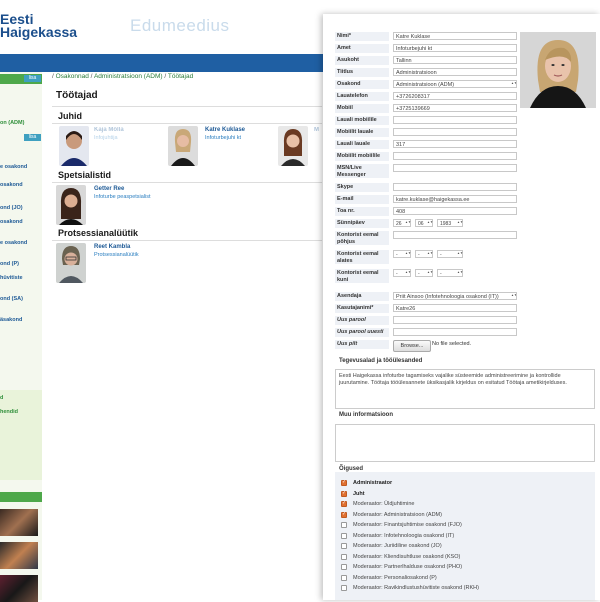 Image resolution: width=600 pixels, height=602 pixels. Describe the element at coordinates (112, 247) in the screenshot. I see `analyst-name: Reet Kambla` at that location.